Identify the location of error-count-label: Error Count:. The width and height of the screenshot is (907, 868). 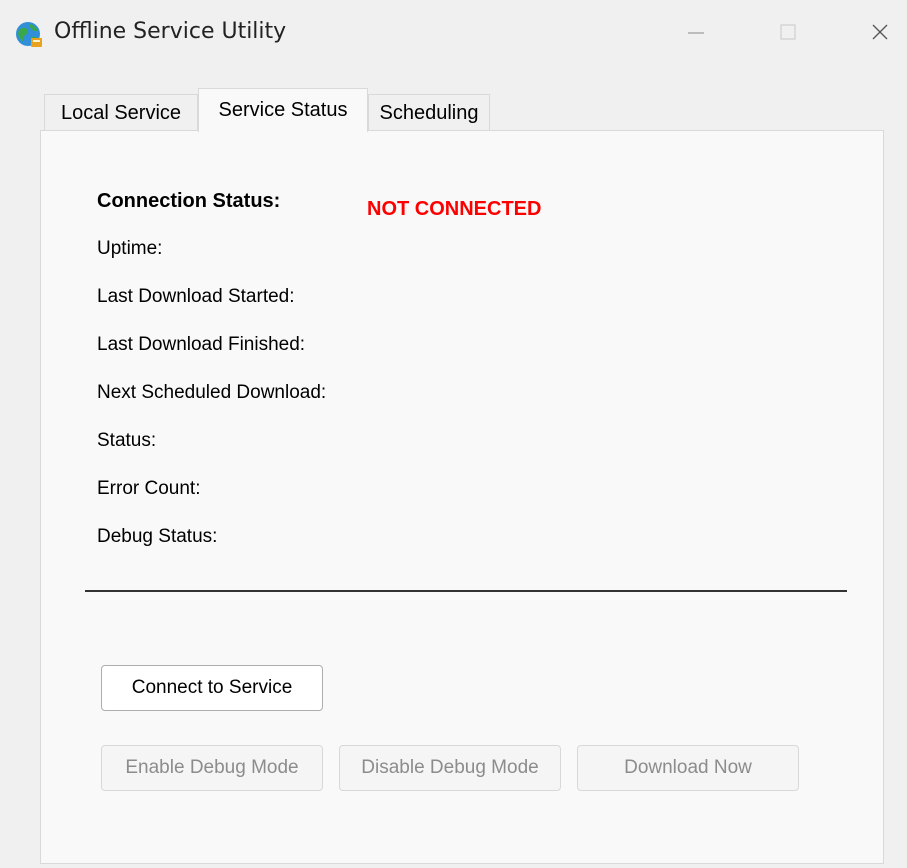
(149, 488).